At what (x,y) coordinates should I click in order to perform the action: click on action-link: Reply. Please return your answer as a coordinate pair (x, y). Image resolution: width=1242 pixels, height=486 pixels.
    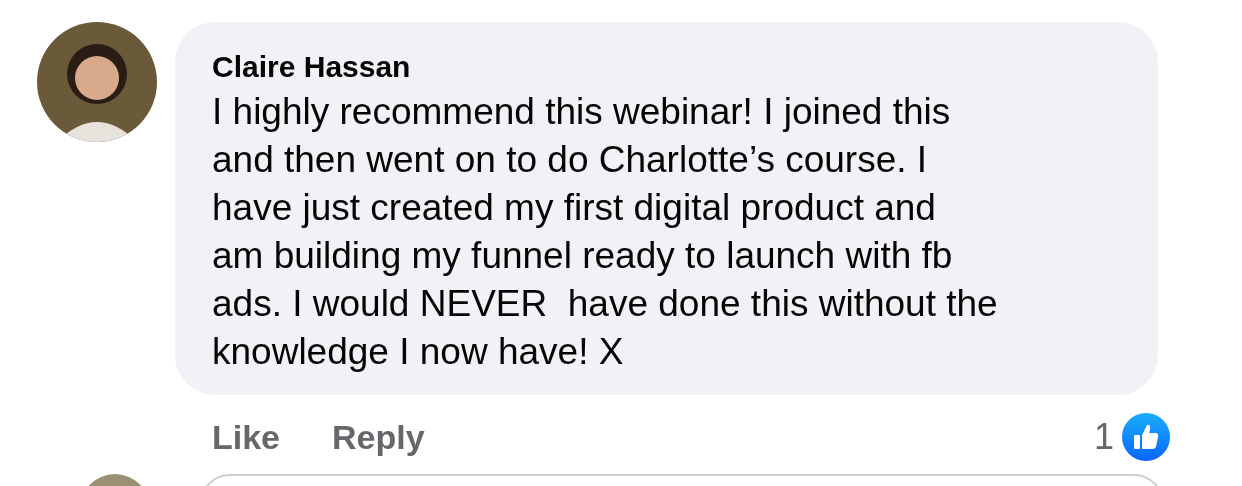
    Looking at the image, I should click on (378, 437).